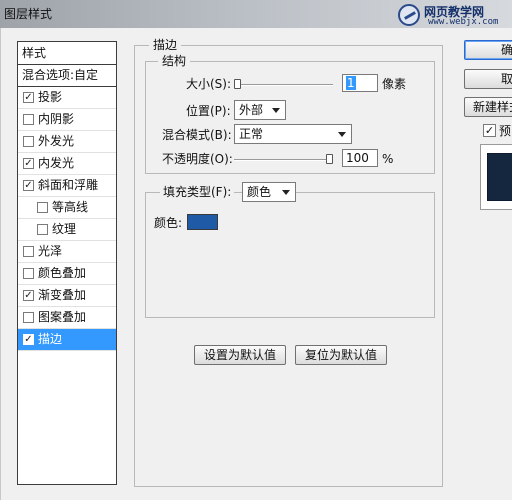 This screenshot has width=512, height=500. What do you see at coordinates (50, 251) in the screenshot?
I see `style-item-label: 光泽` at bounding box center [50, 251].